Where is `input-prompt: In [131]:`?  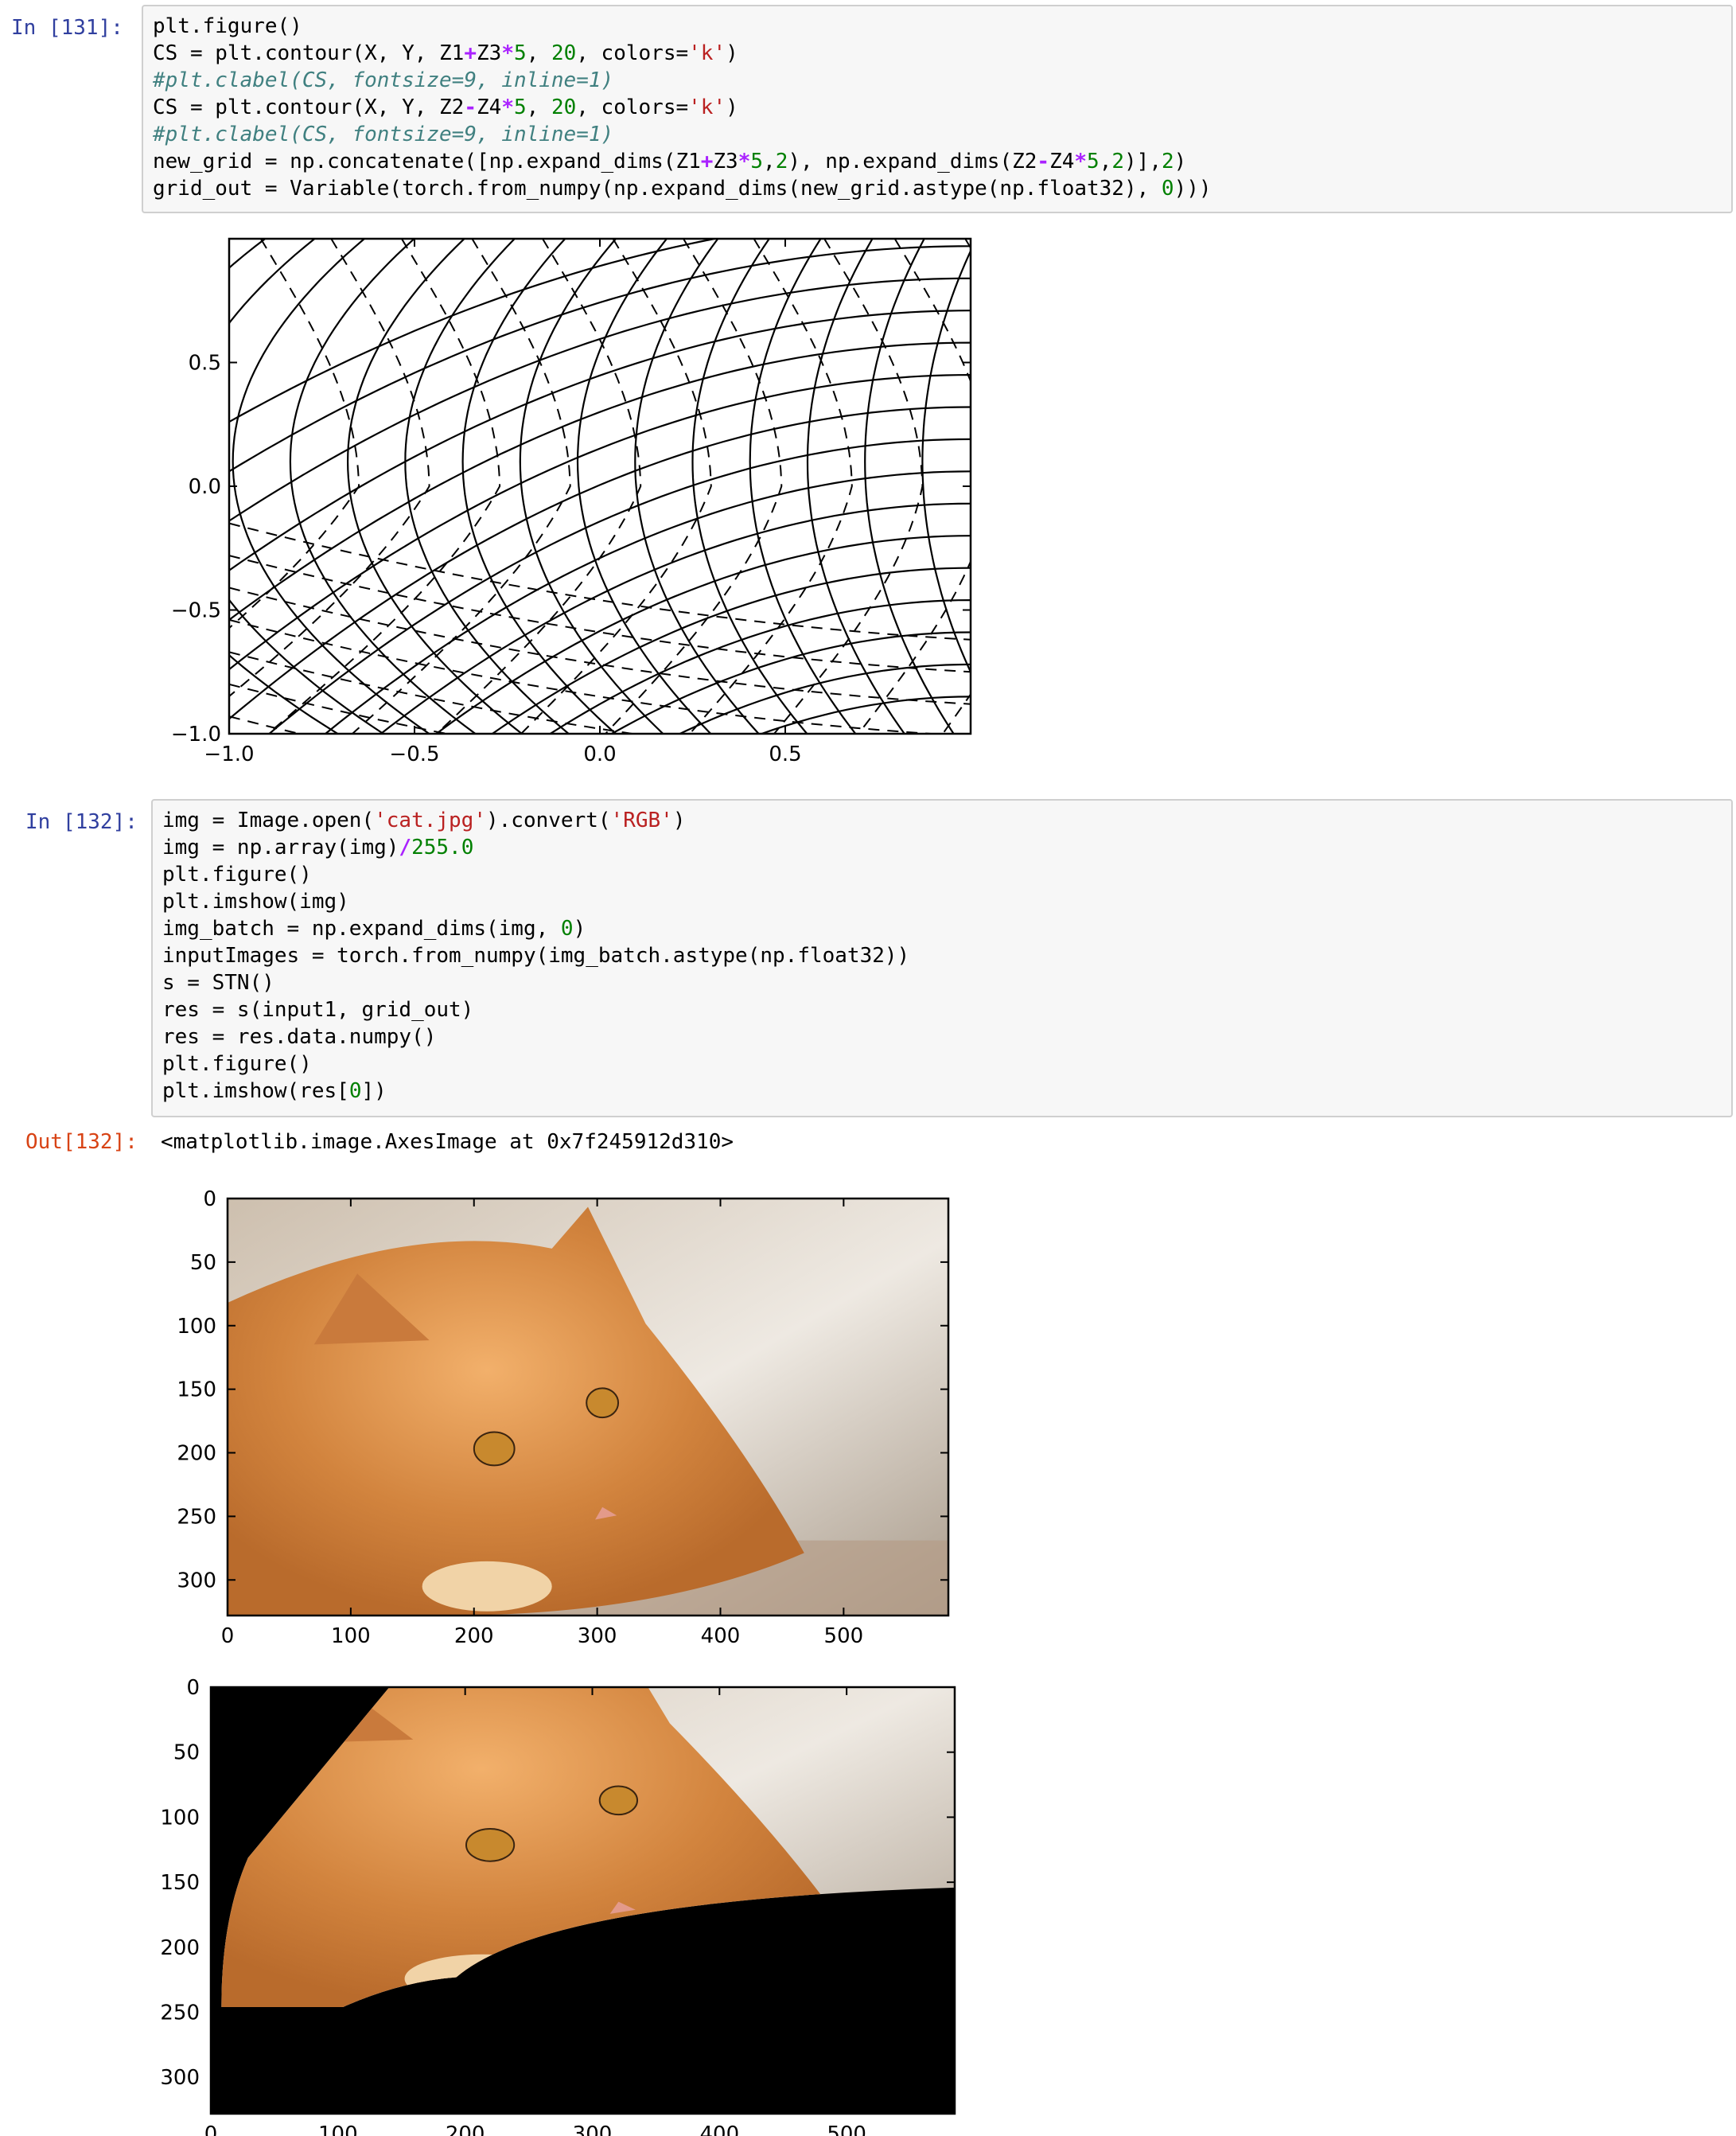
input-prompt: In [131]: is located at coordinates (67, 28).